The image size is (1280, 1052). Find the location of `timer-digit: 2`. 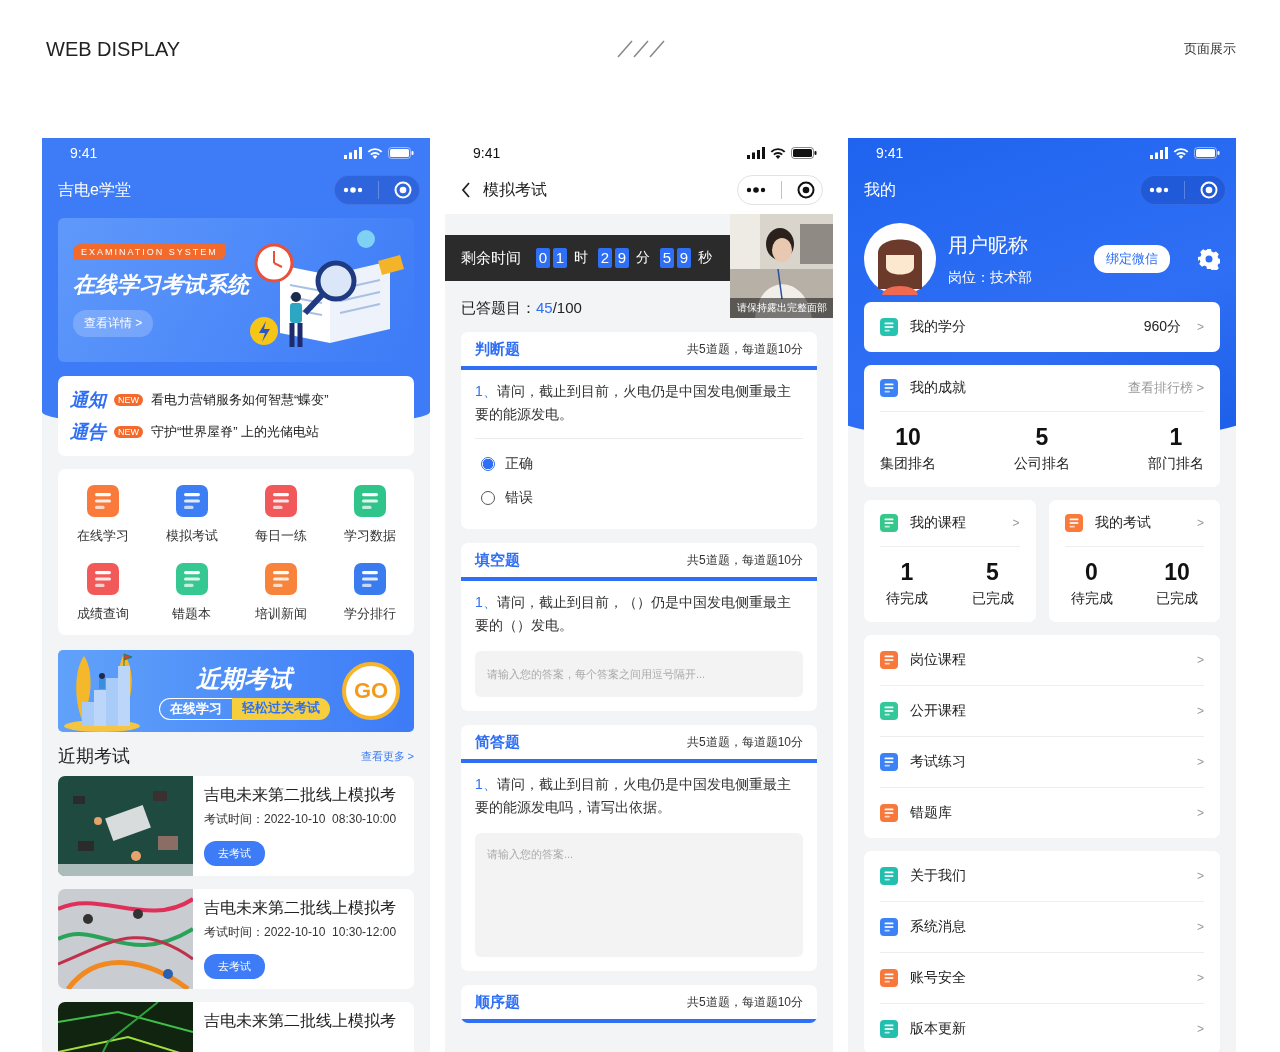

timer-digit: 2 is located at coordinates (605, 258).